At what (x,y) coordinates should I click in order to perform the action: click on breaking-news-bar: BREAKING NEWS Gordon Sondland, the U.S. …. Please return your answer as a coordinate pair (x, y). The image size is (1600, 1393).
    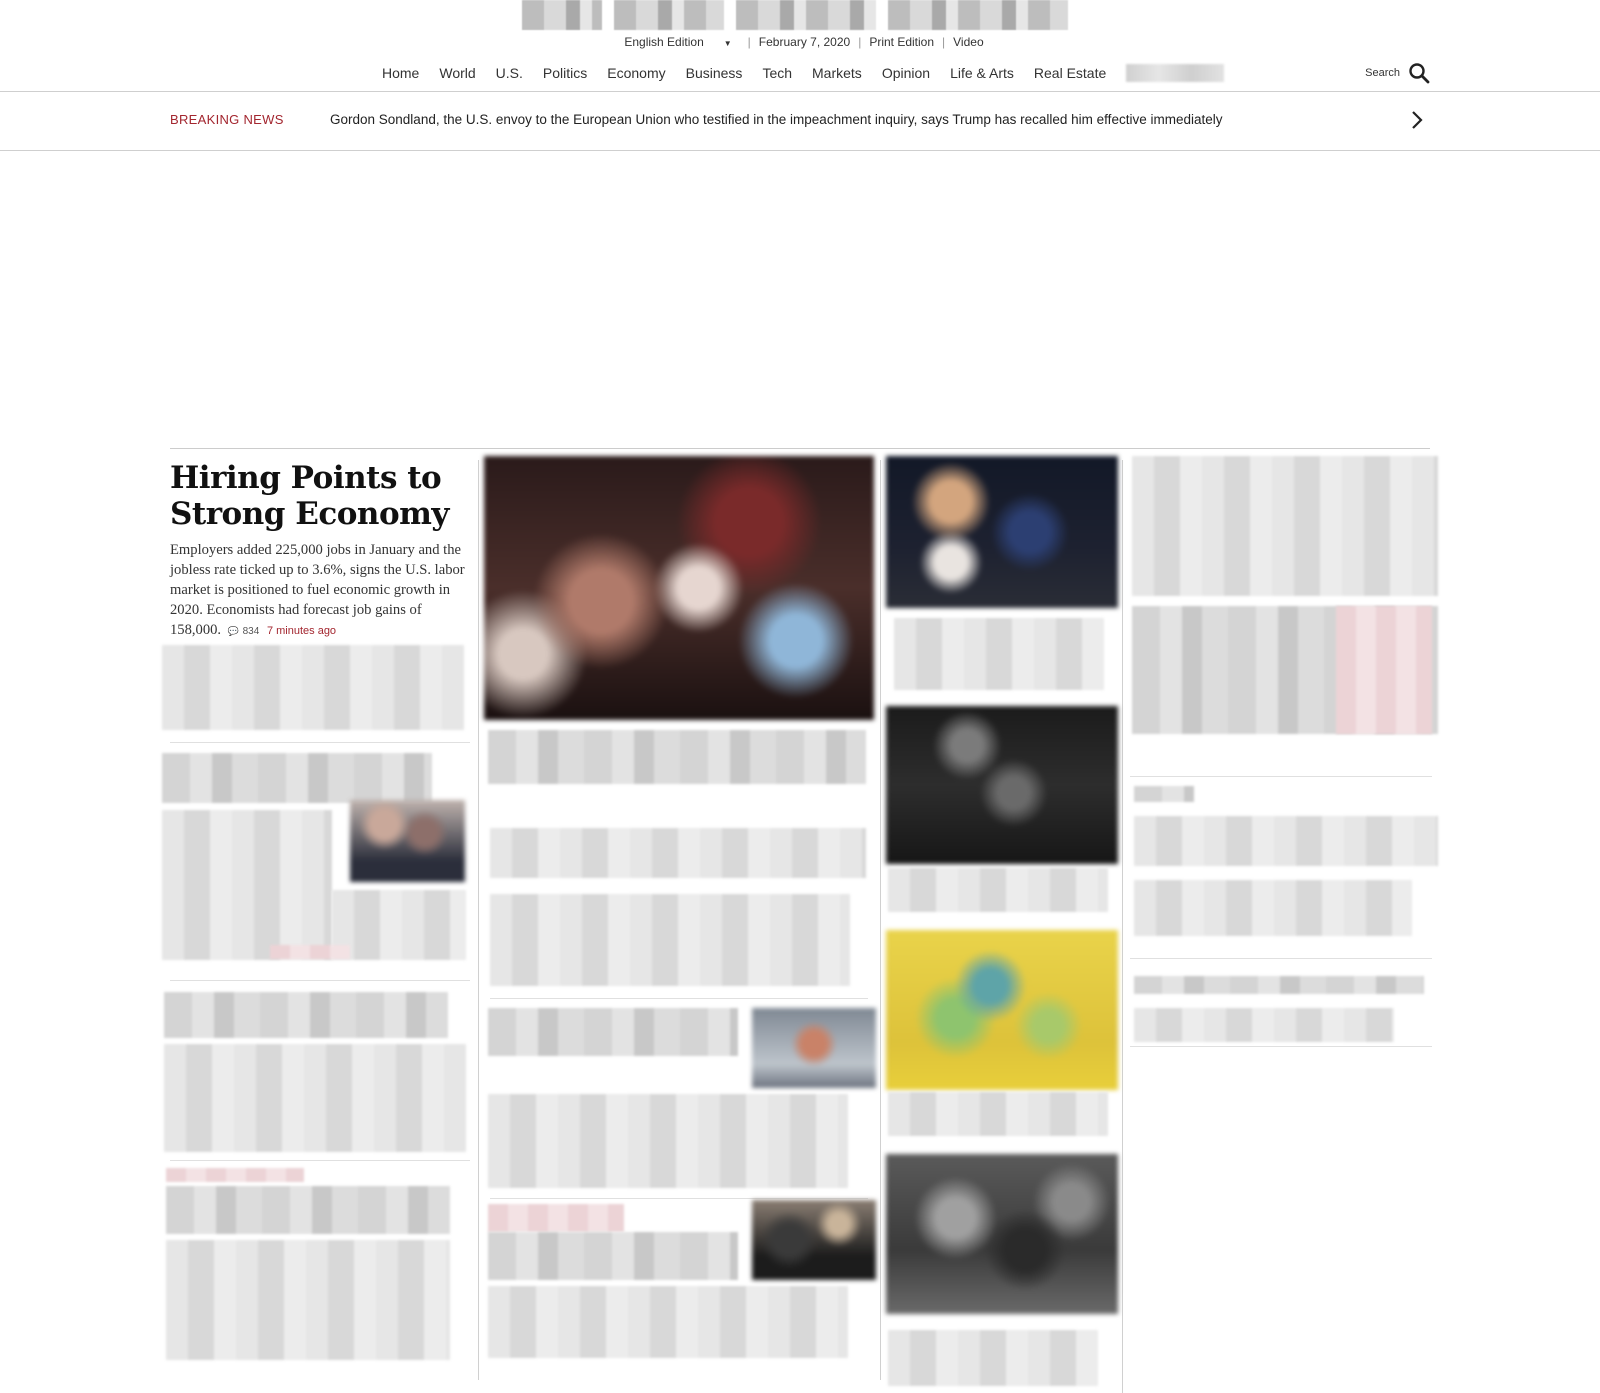
    Looking at the image, I should click on (800, 121).